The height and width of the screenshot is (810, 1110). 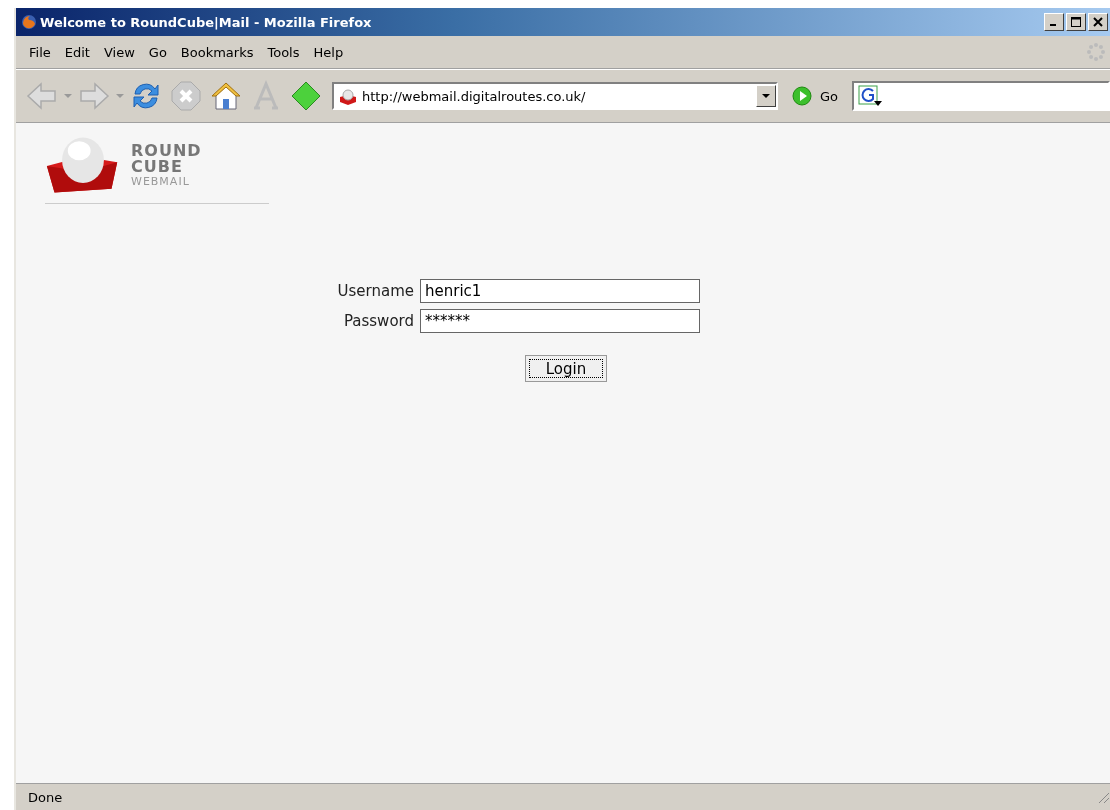 I want to click on resize-grip-icon, so click(x=1103, y=797).